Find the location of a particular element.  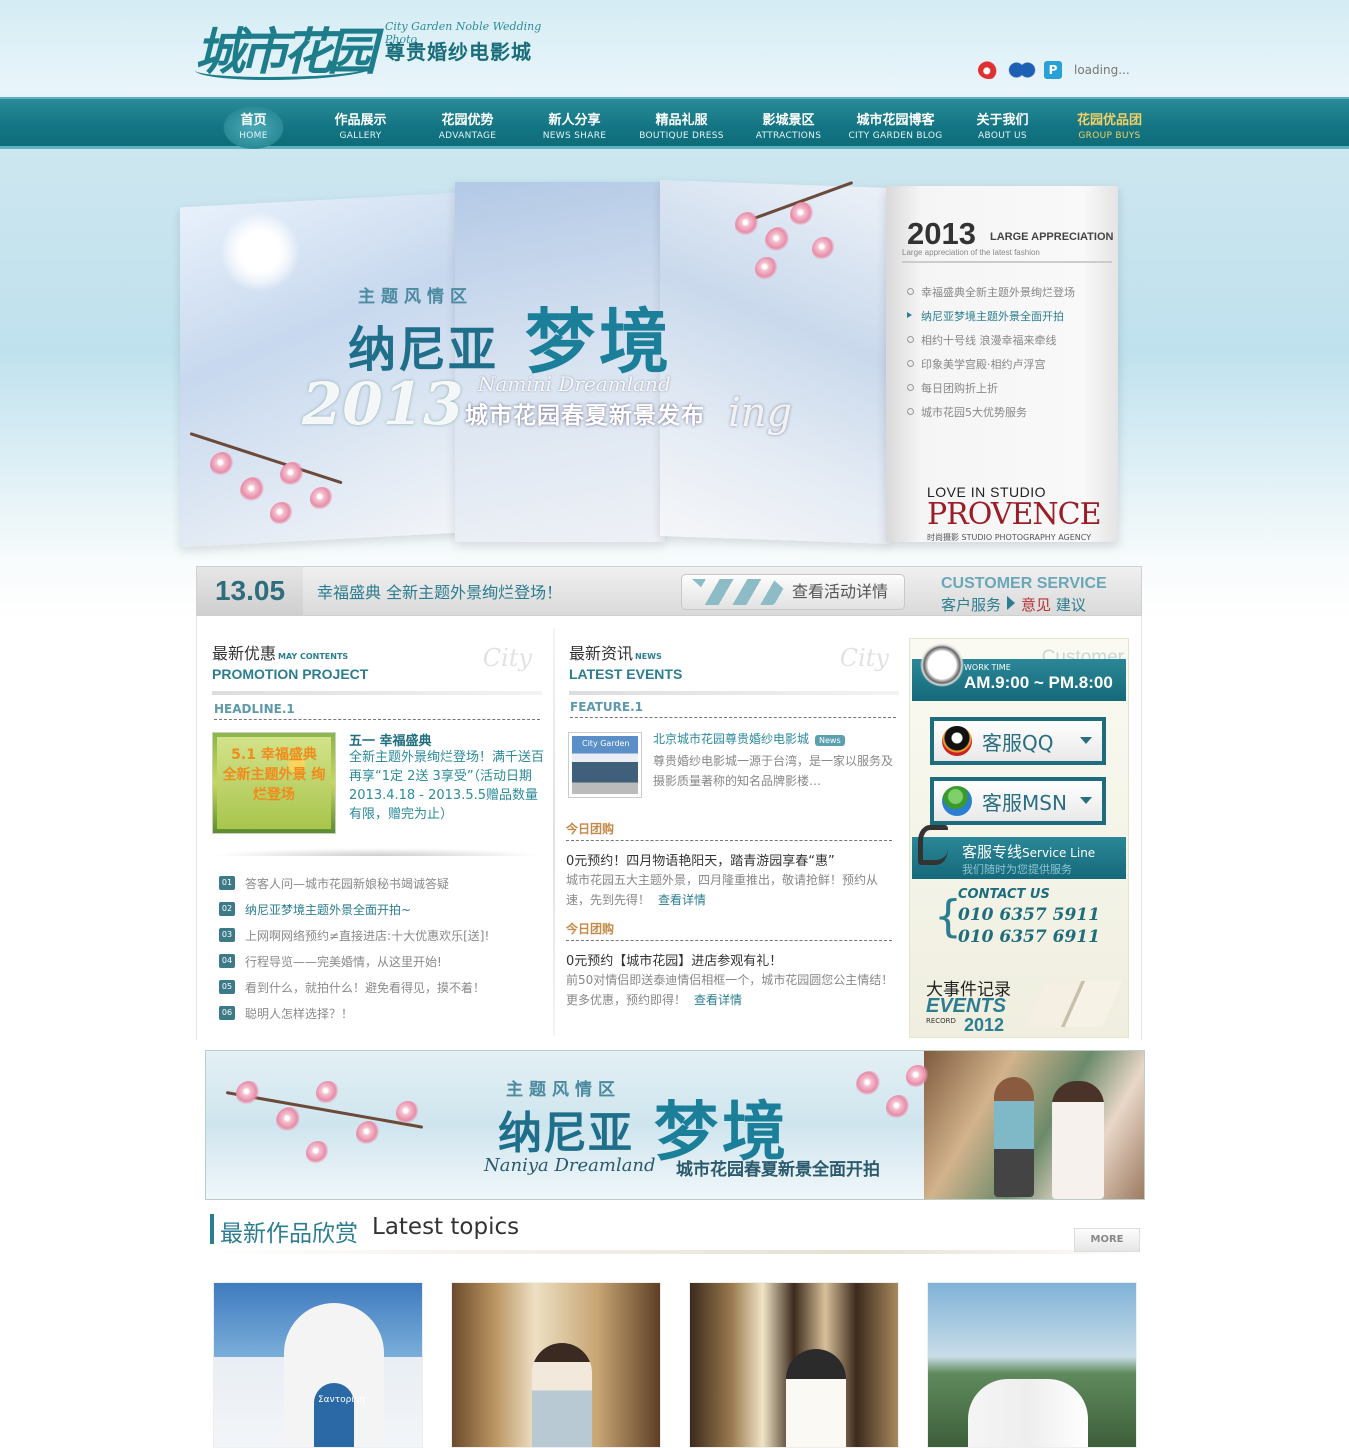

news-title: 北京城市花园尊贵婚纱电影城 News is located at coordinates (749, 738).